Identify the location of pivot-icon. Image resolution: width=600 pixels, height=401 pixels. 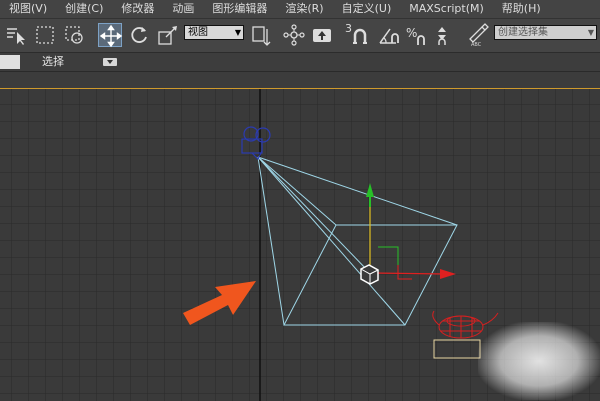
(261, 35).